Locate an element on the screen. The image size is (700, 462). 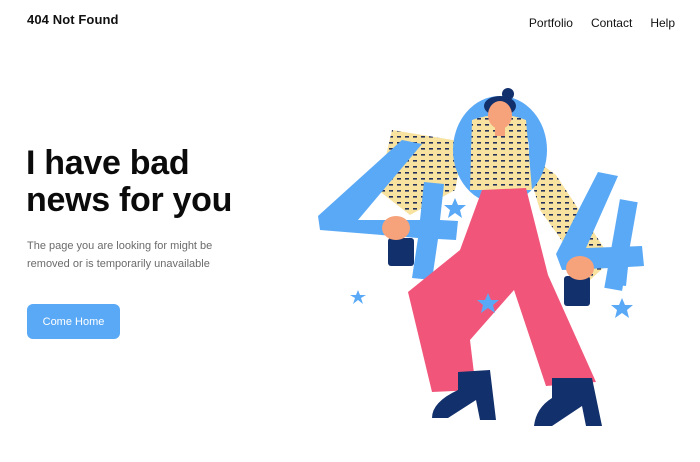
main-nav: Portfolio Contact Help is located at coordinates (602, 23).